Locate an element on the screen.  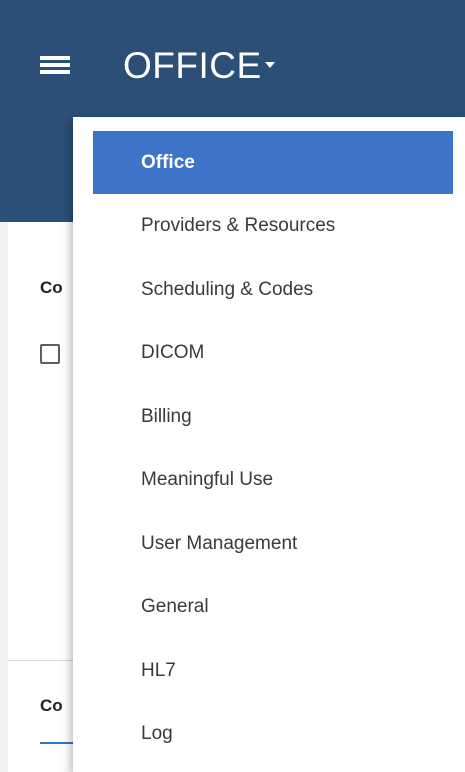
menu-item-billing: Billing is located at coordinates (269, 417).